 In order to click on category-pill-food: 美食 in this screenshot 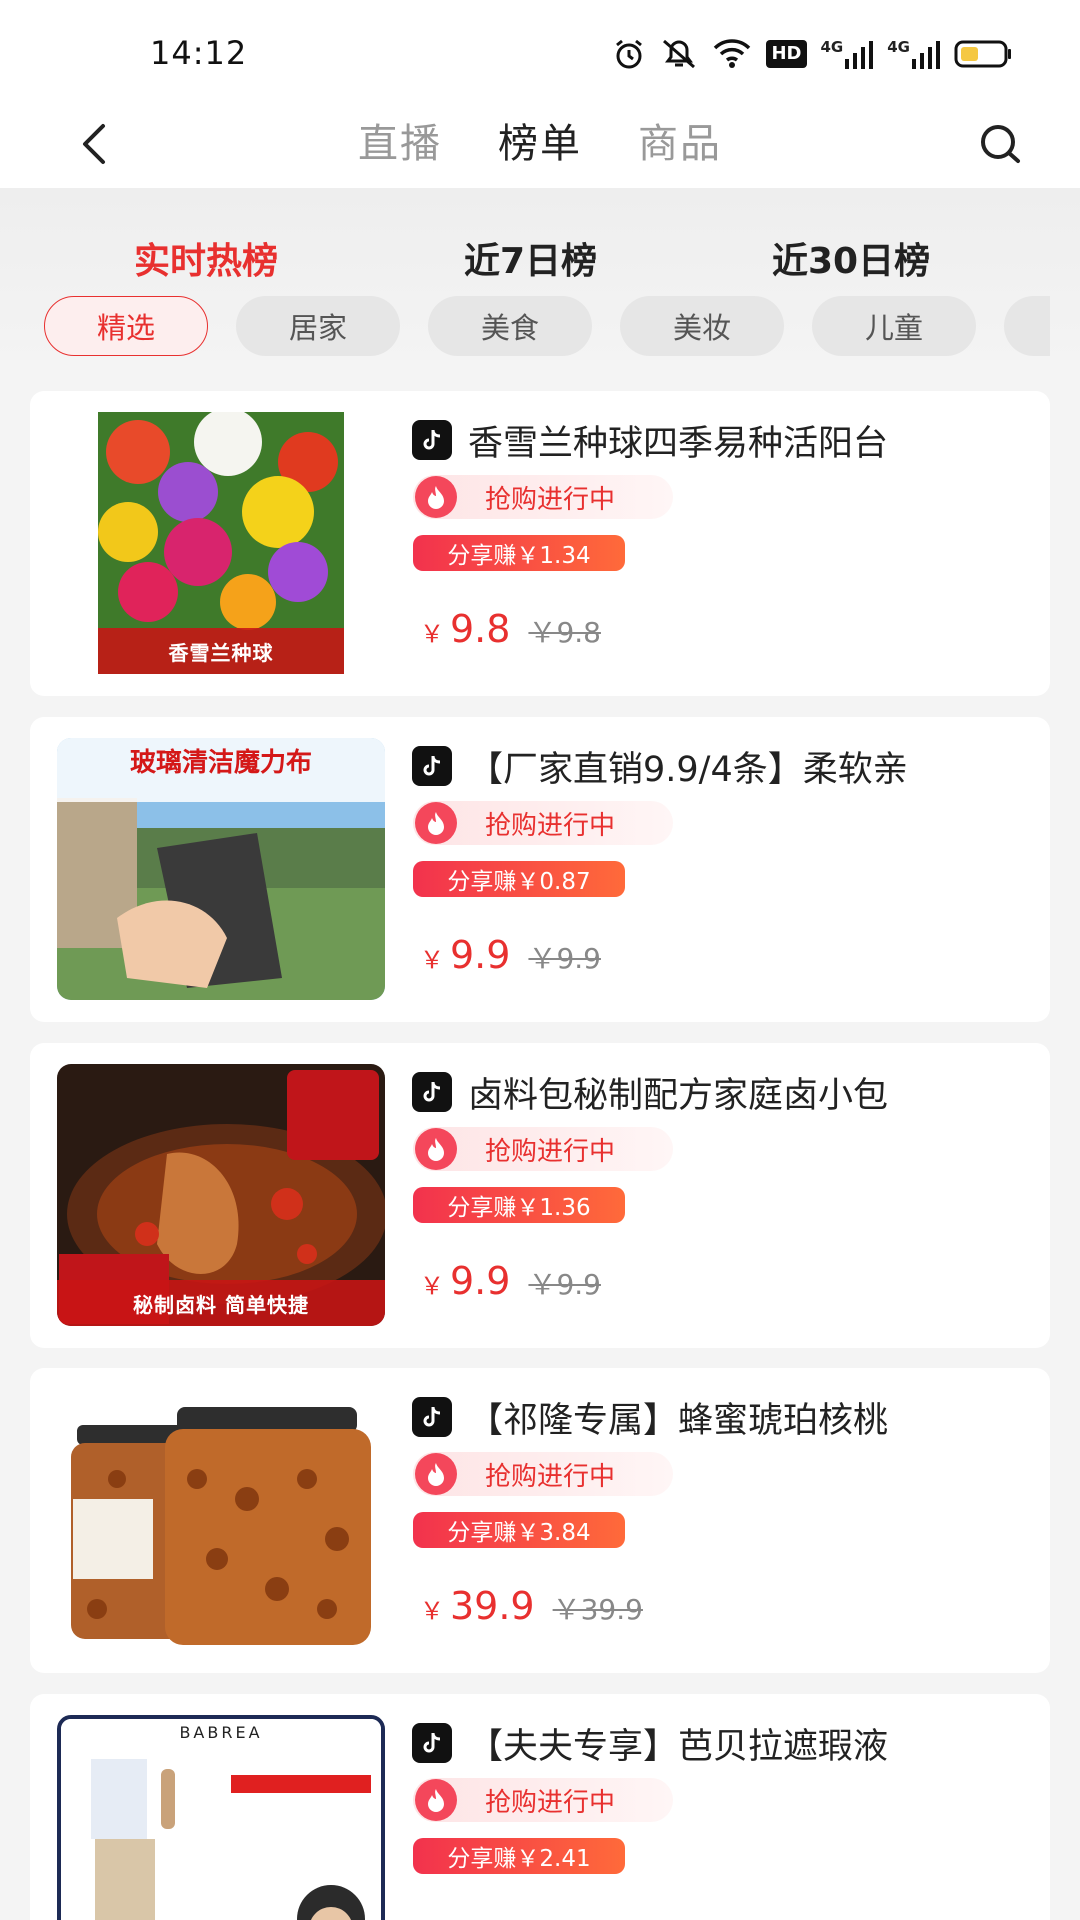, I will do `click(510, 326)`.